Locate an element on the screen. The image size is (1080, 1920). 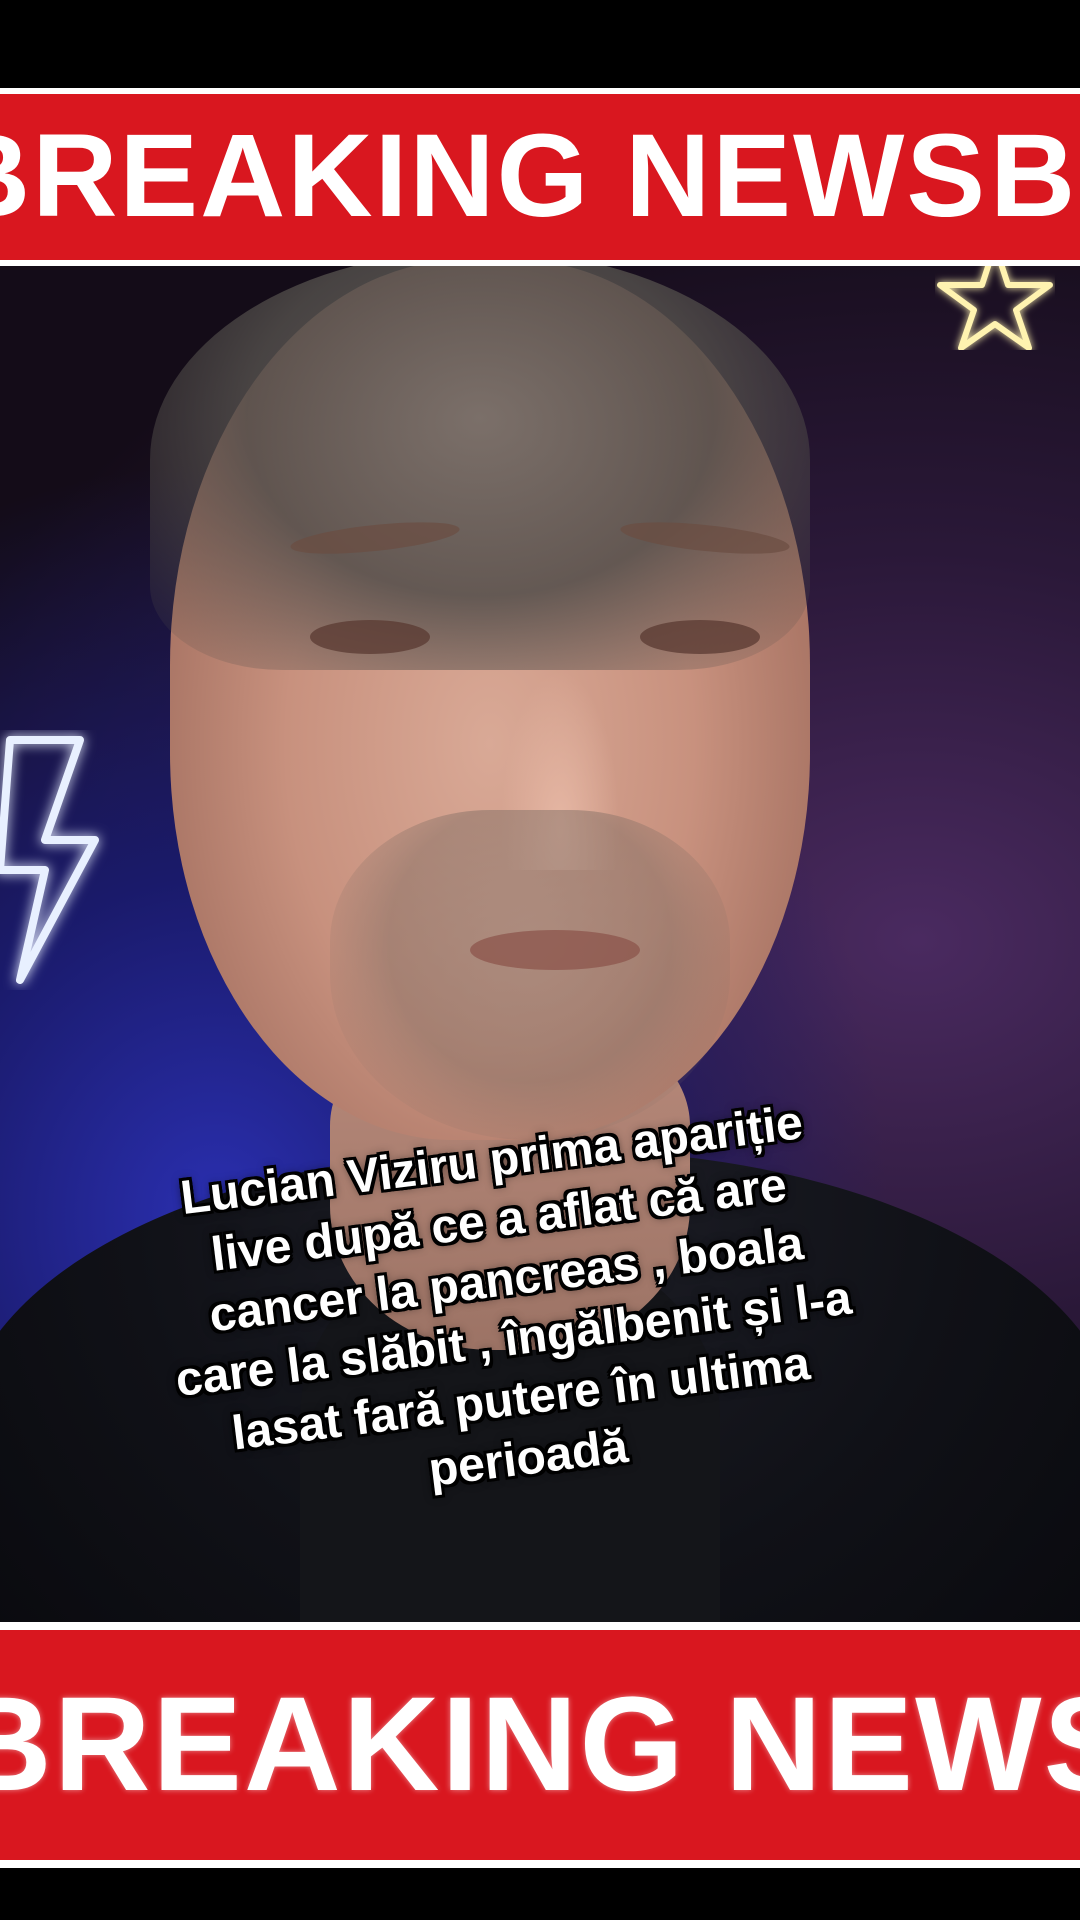
breaking-news-banner-top: BREAKING NEWS B is located at coordinates (540, 177).